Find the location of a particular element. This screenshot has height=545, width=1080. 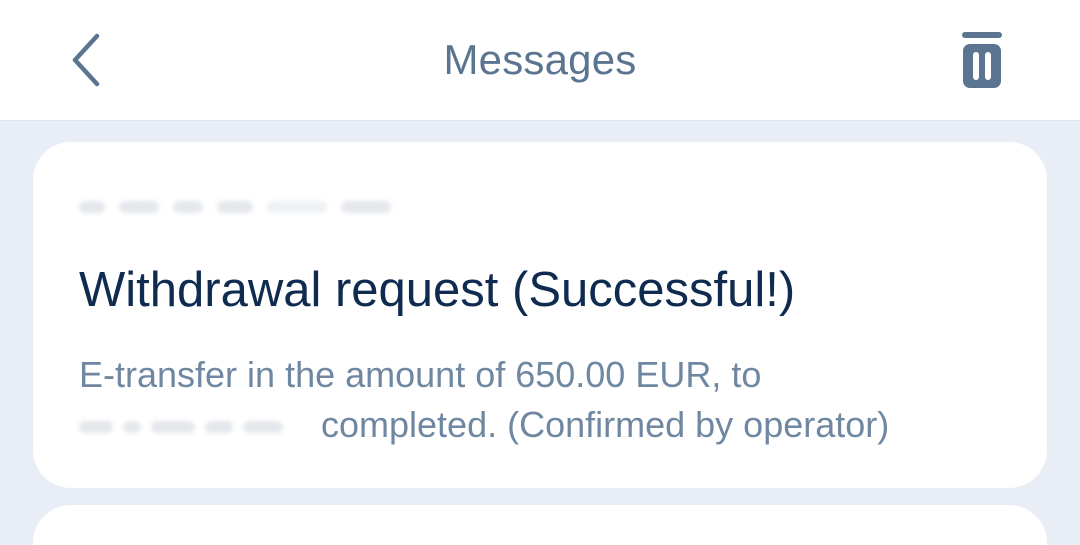

message-body-line-2: completed. (Confirmed by operator) is located at coordinates (549, 425).